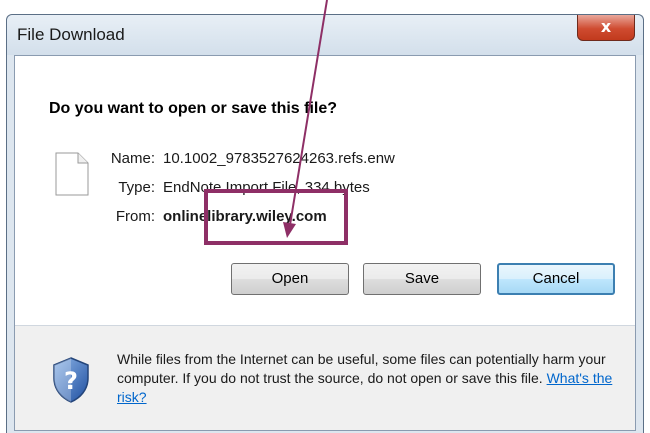  What do you see at coordinates (71, 34) in the screenshot?
I see `window-title: File Download` at bounding box center [71, 34].